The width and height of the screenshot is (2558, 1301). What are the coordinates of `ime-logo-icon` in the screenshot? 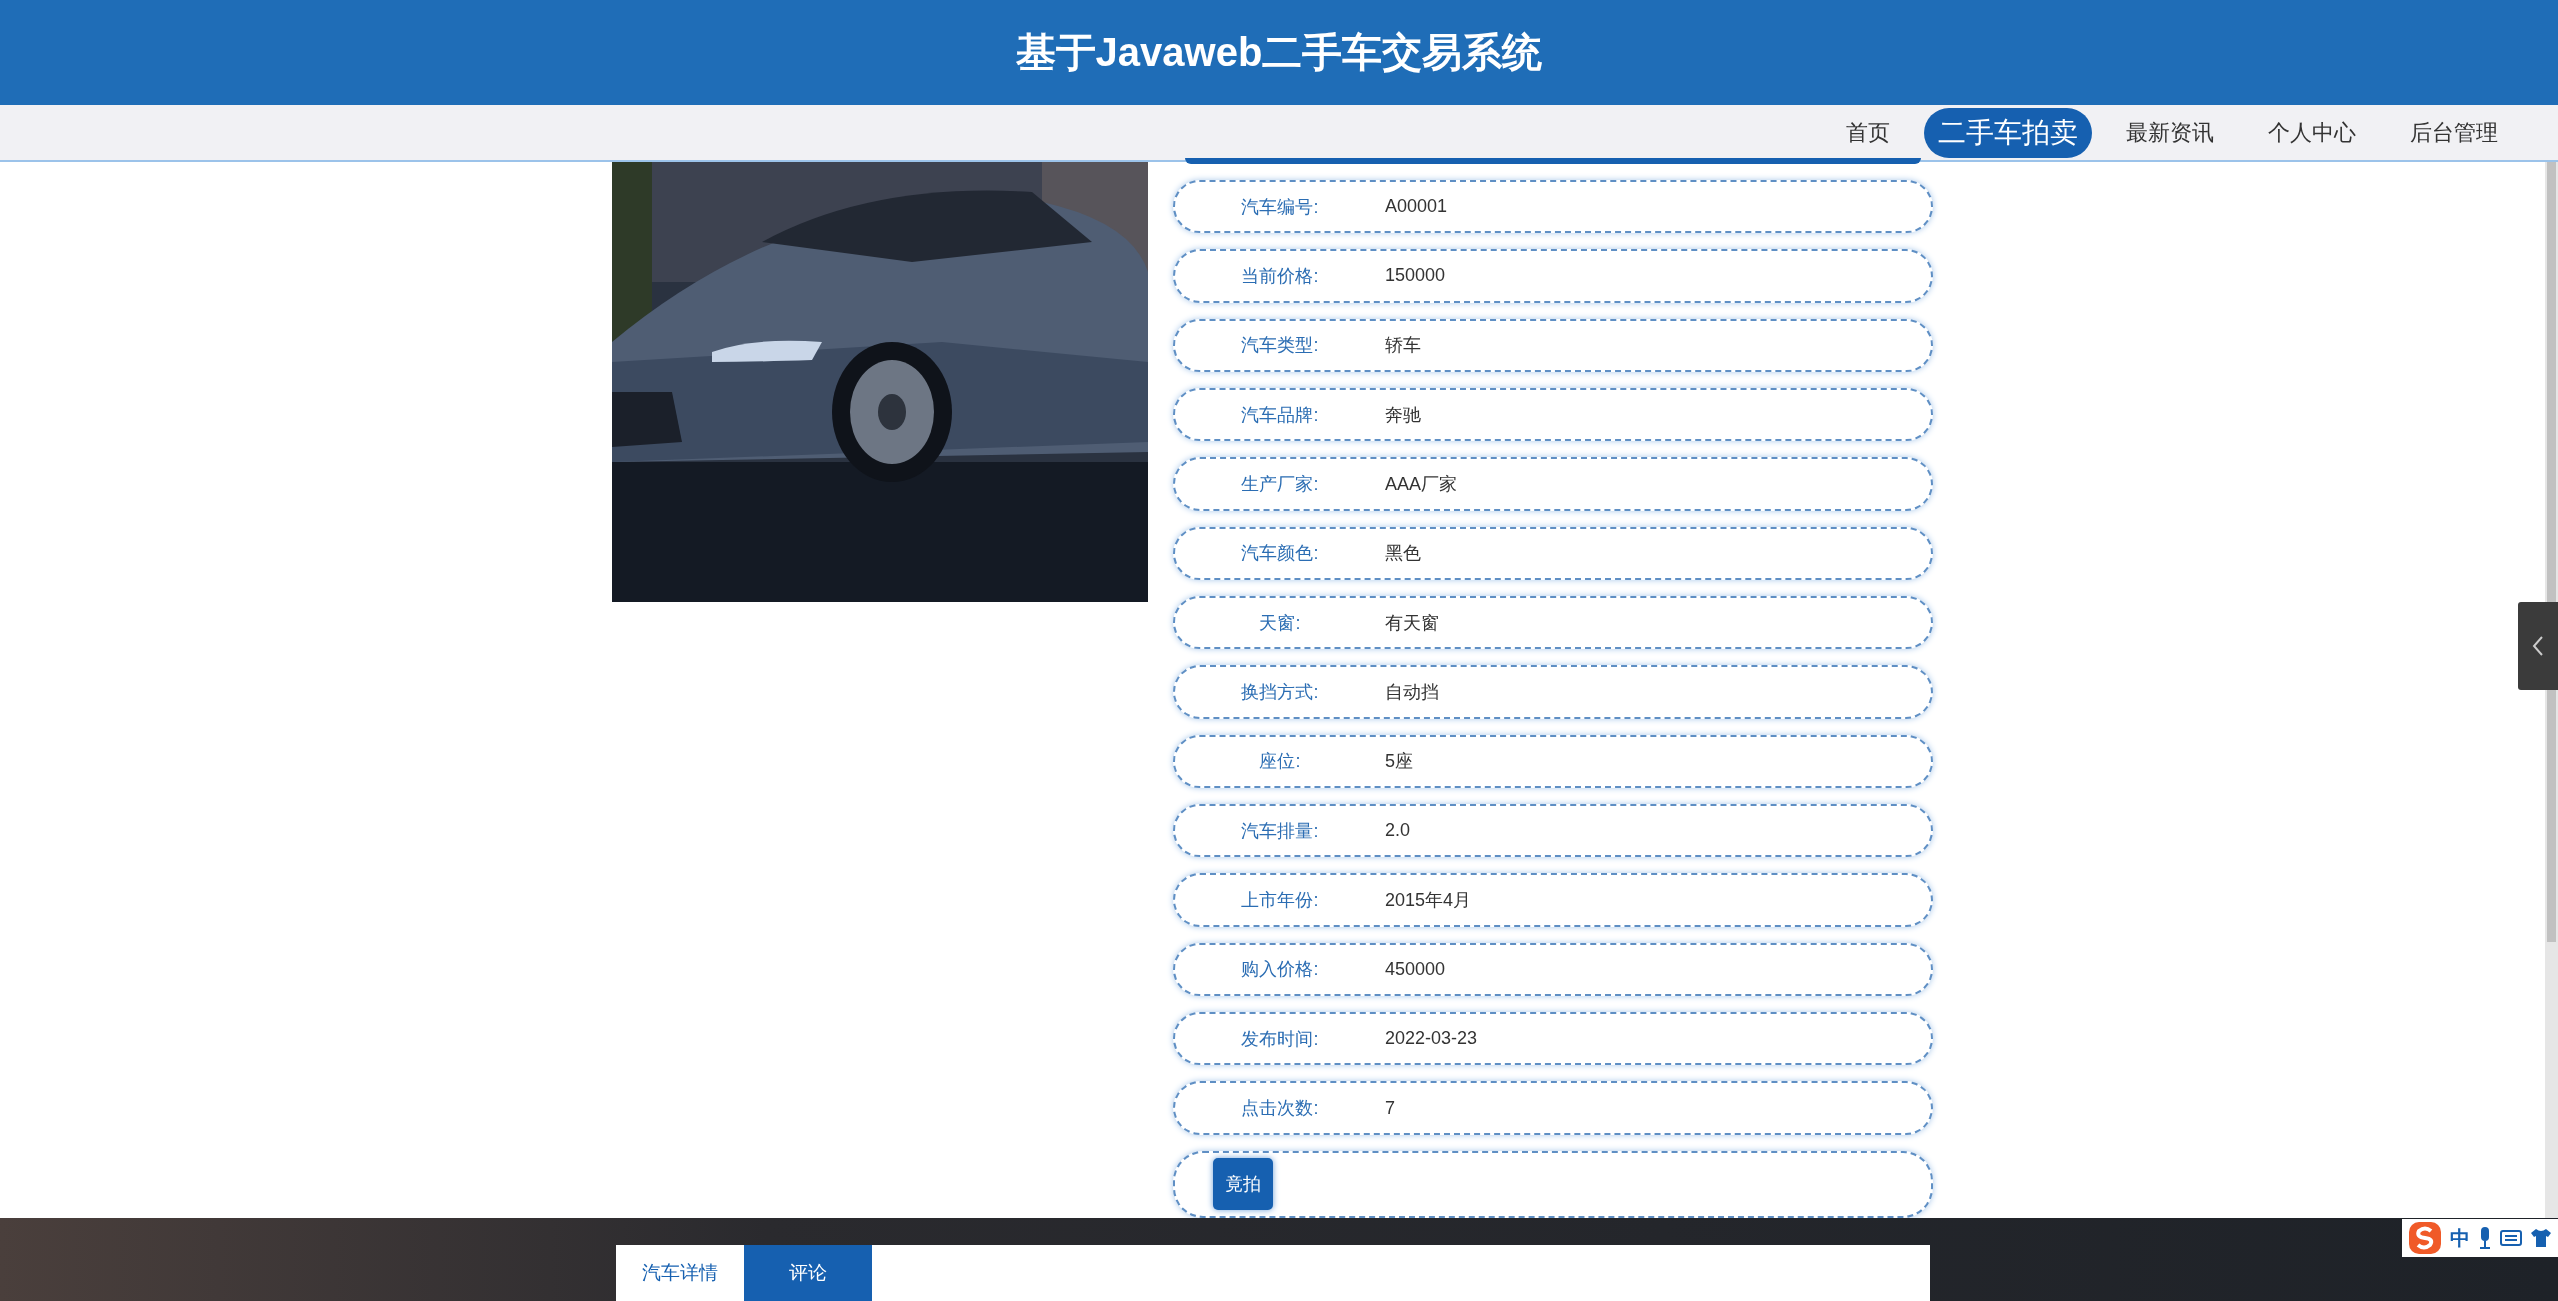 It's located at (2425, 1238).